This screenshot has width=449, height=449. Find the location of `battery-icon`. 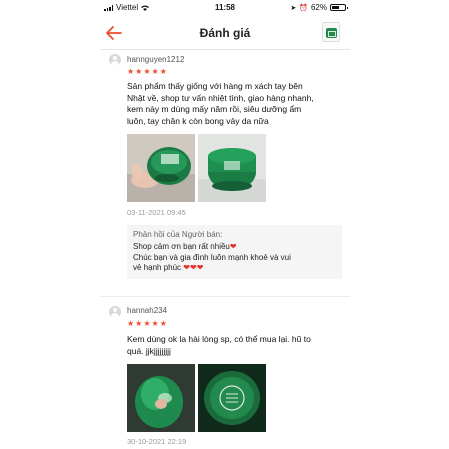

battery-icon is located at coordinates (339, 7).